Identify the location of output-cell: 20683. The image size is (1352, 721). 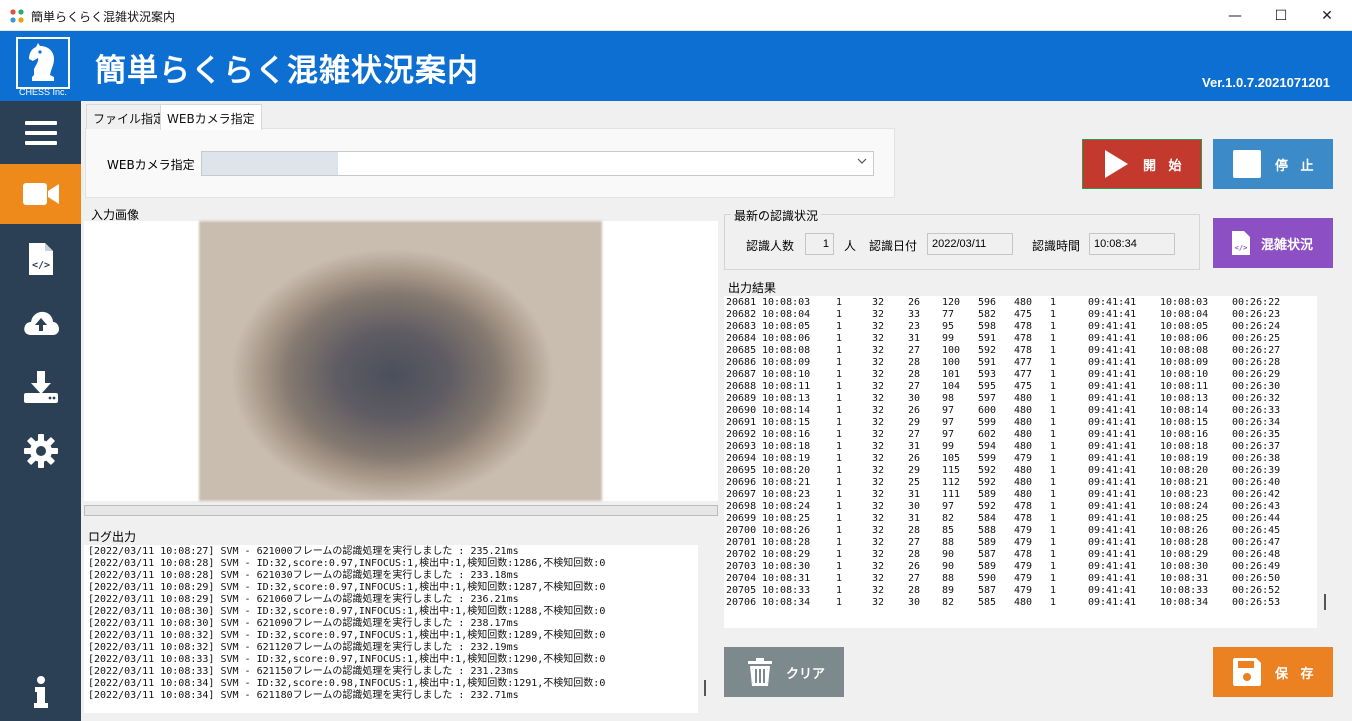
(741, 326).